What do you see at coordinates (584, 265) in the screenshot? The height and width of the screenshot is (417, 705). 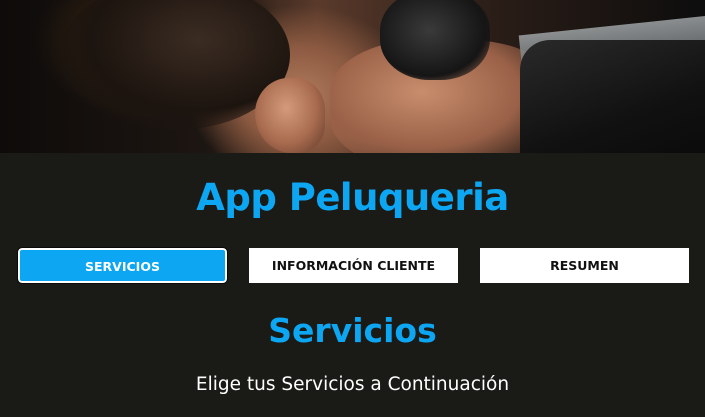 I see `tab-resumen: RESUMEN` at bounding box center [584, 265].